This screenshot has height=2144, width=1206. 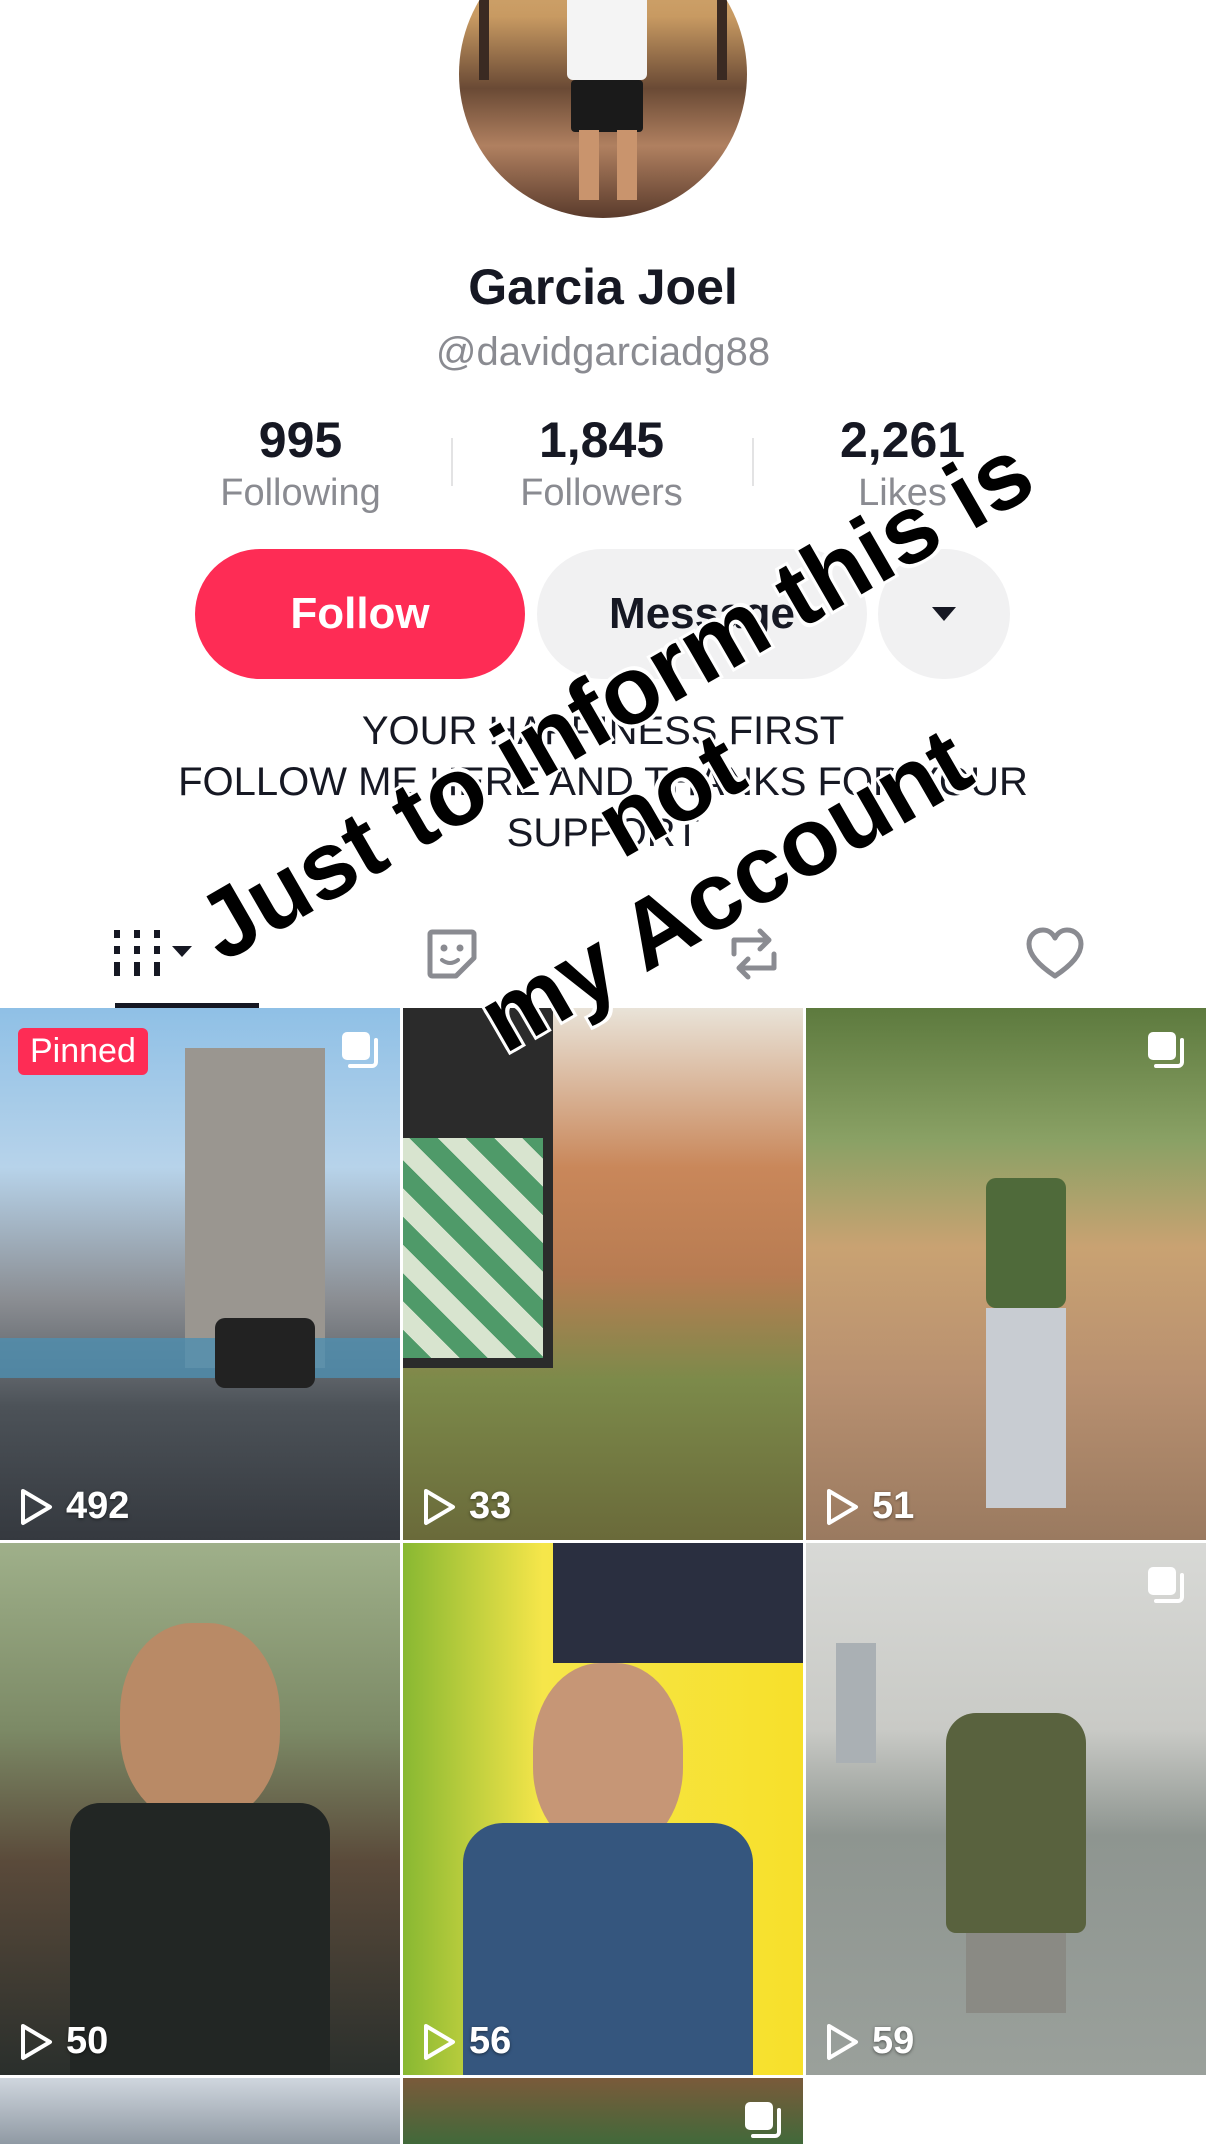 What do you see at coordinates (300, 493) in the screenshot?
I see `following-label: Following` at bounding box center [300, 493].